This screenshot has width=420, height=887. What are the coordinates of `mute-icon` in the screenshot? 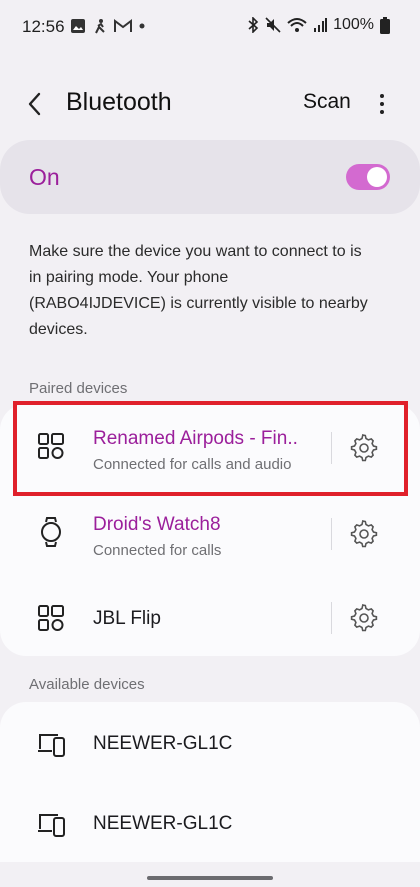 It's located at (273, 25).